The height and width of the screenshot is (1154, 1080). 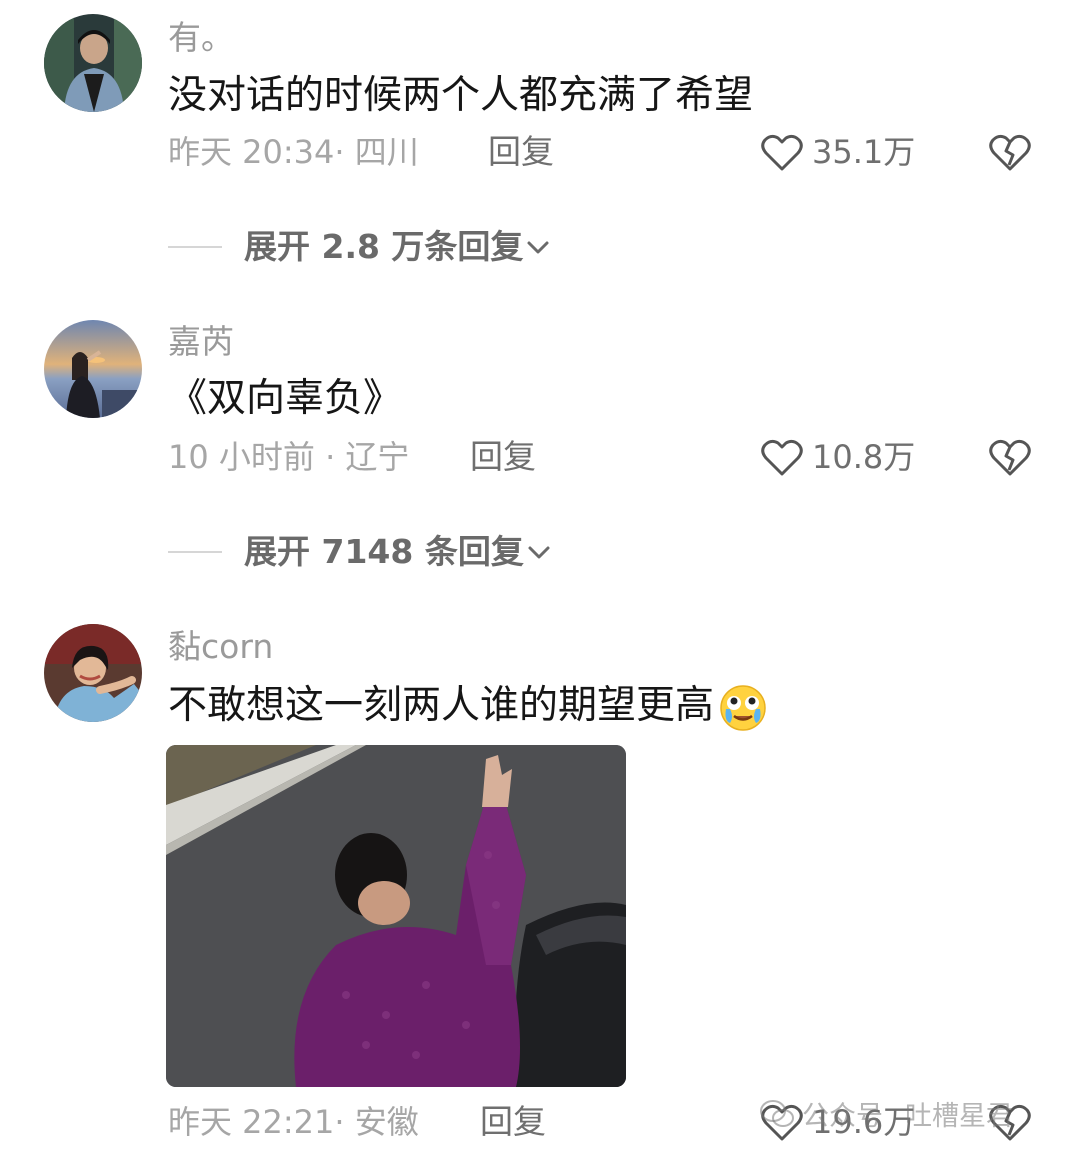 What do you see at coordinates (201, 342) in the screenshot?
I see `username: 嘉芮` at bounding box center [201, 342].